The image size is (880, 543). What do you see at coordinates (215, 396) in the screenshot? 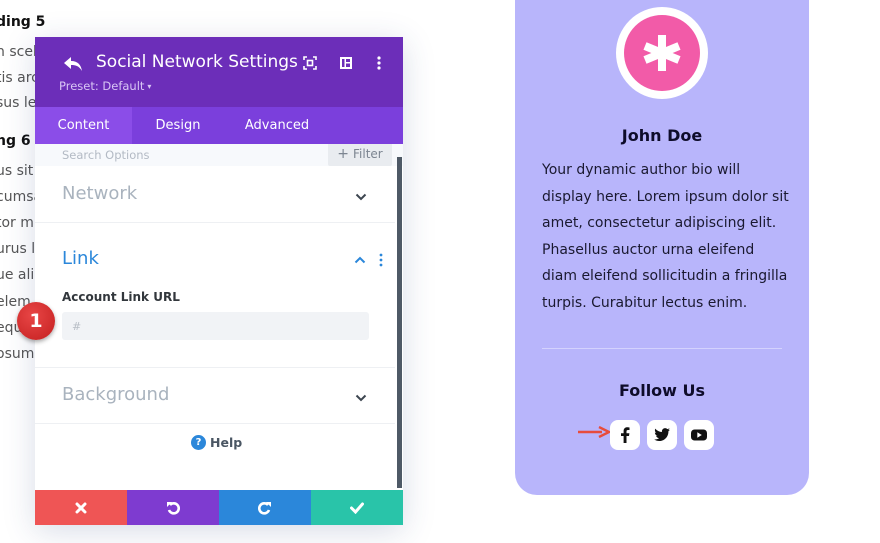
I see `section-background: Background` at bounding box center [215, 396].